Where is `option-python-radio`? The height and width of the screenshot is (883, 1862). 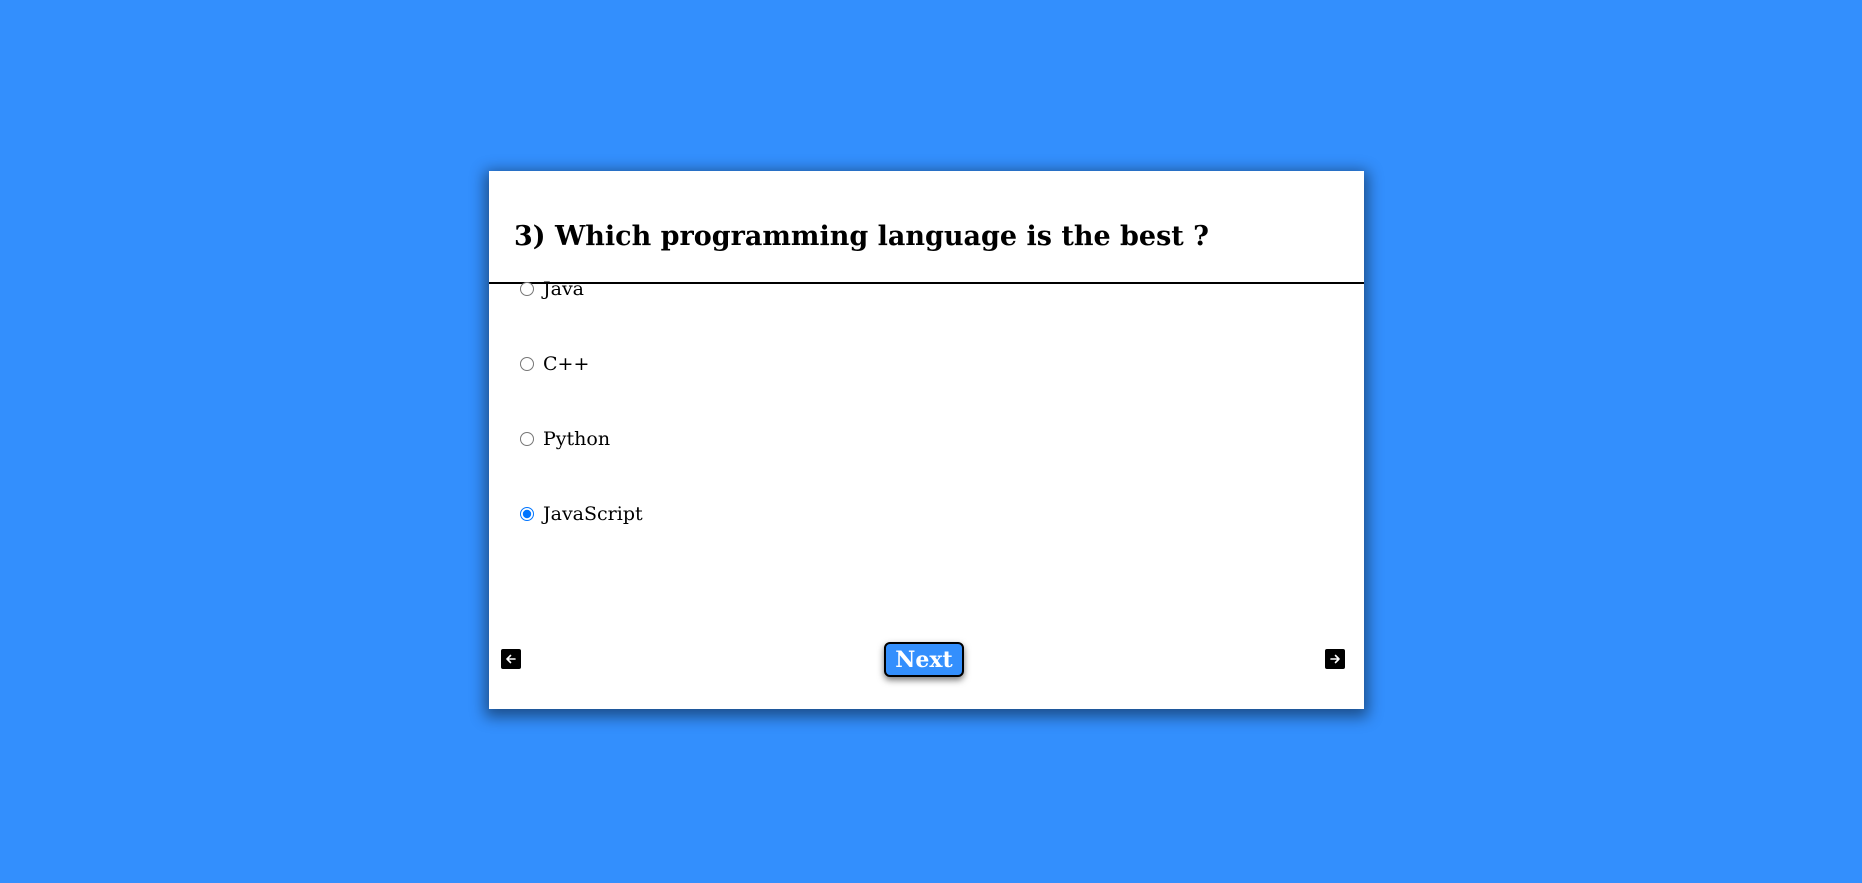 option-python-radio is located at coordinates (527, 439).